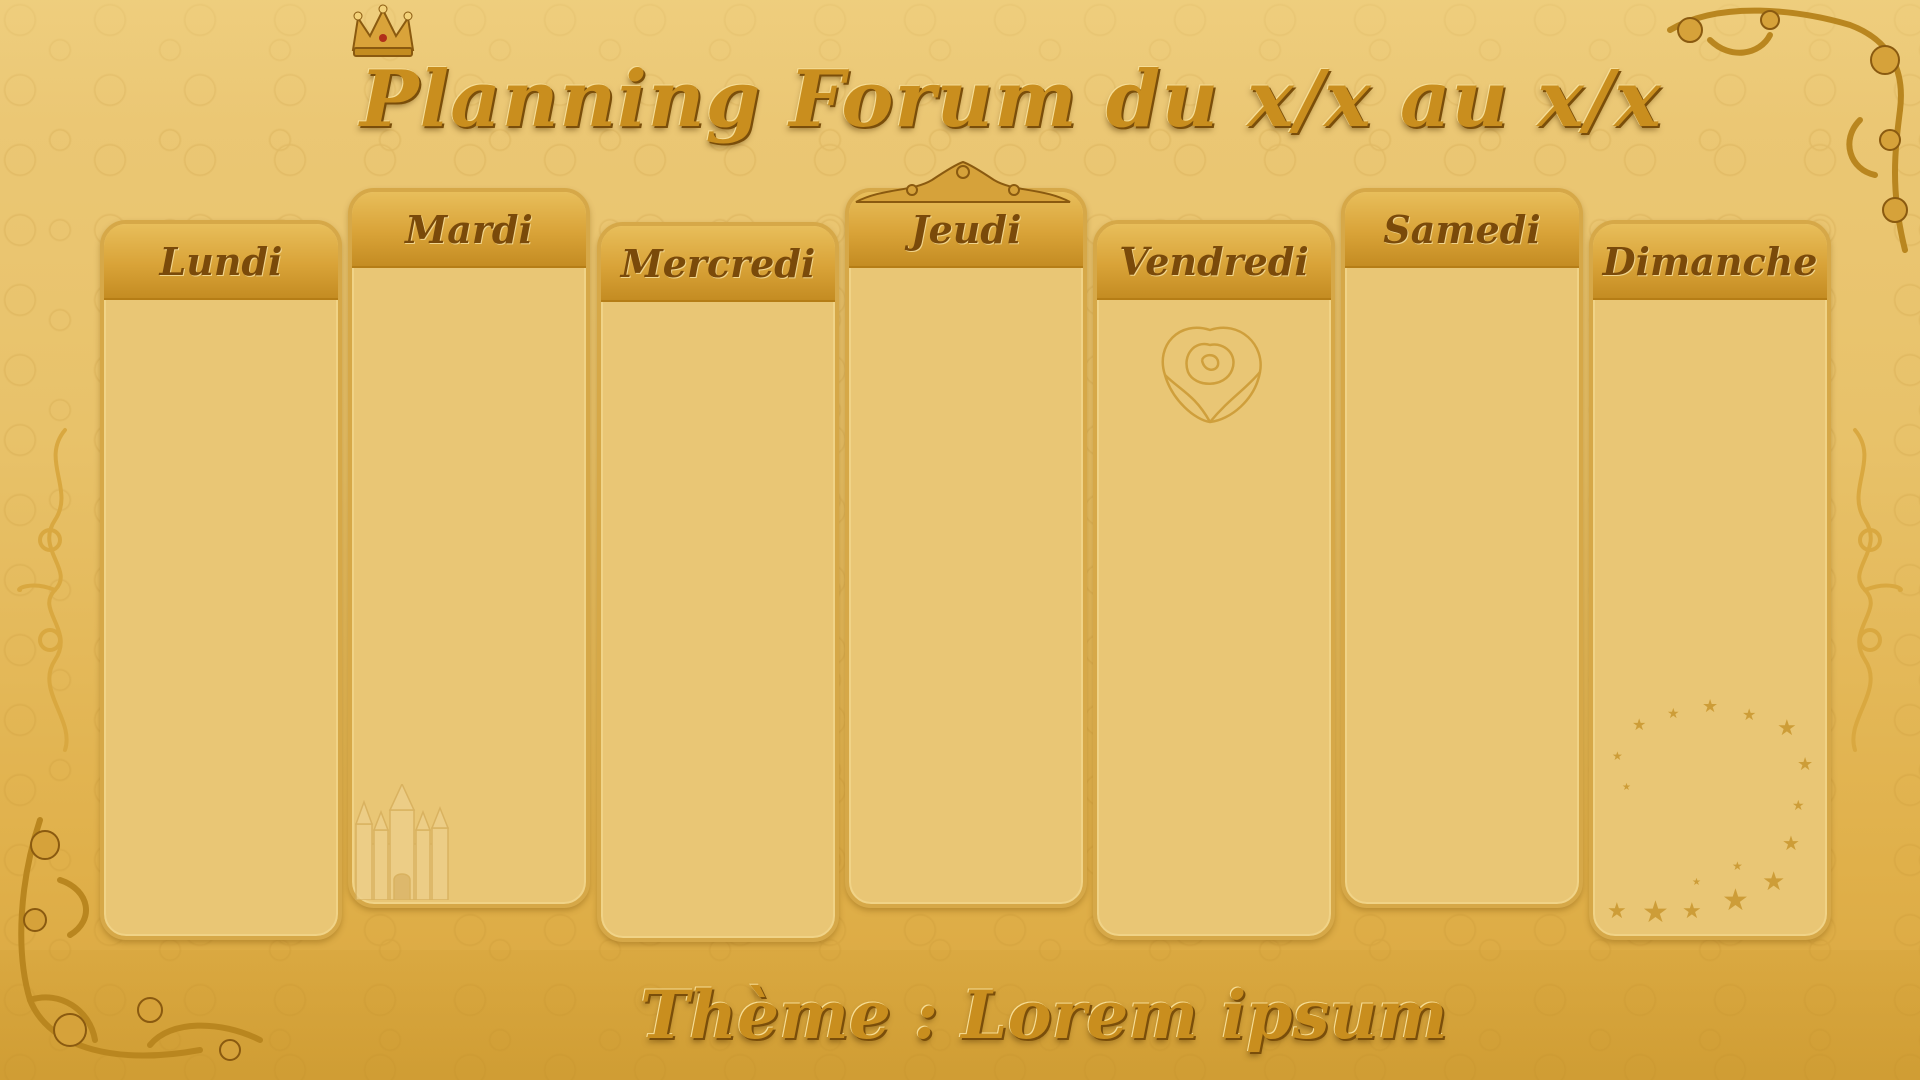 This screenshot has width=1920, height=1080. I want to click on crown-ornament-icon, so click(963, 181).